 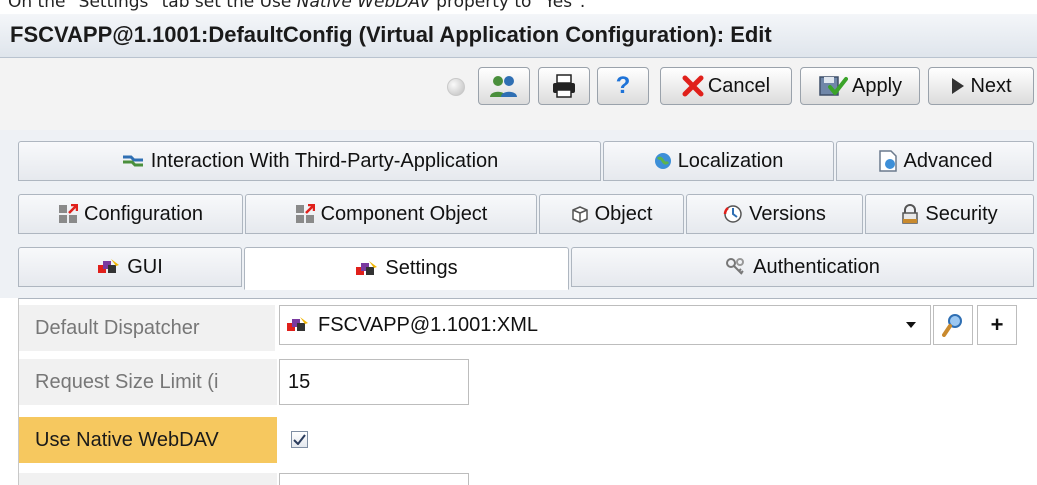 What do you see at coordinates (887, 161) in the screenshot?
I see `document-user-icon` at bounding box center [887, 161].